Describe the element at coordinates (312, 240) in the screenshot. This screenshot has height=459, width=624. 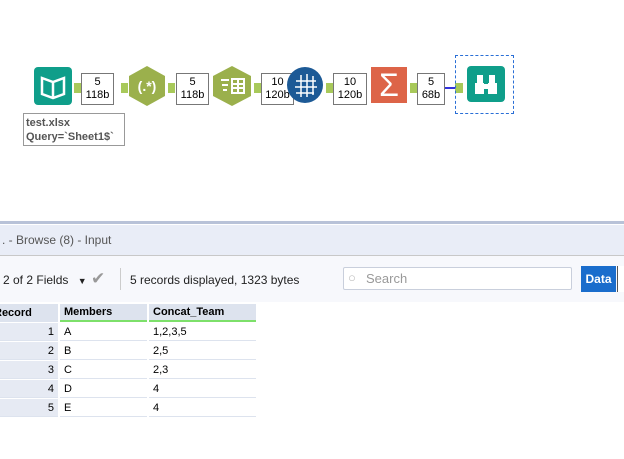
I see `results-header: . - Browse (8) - Input` at that location.